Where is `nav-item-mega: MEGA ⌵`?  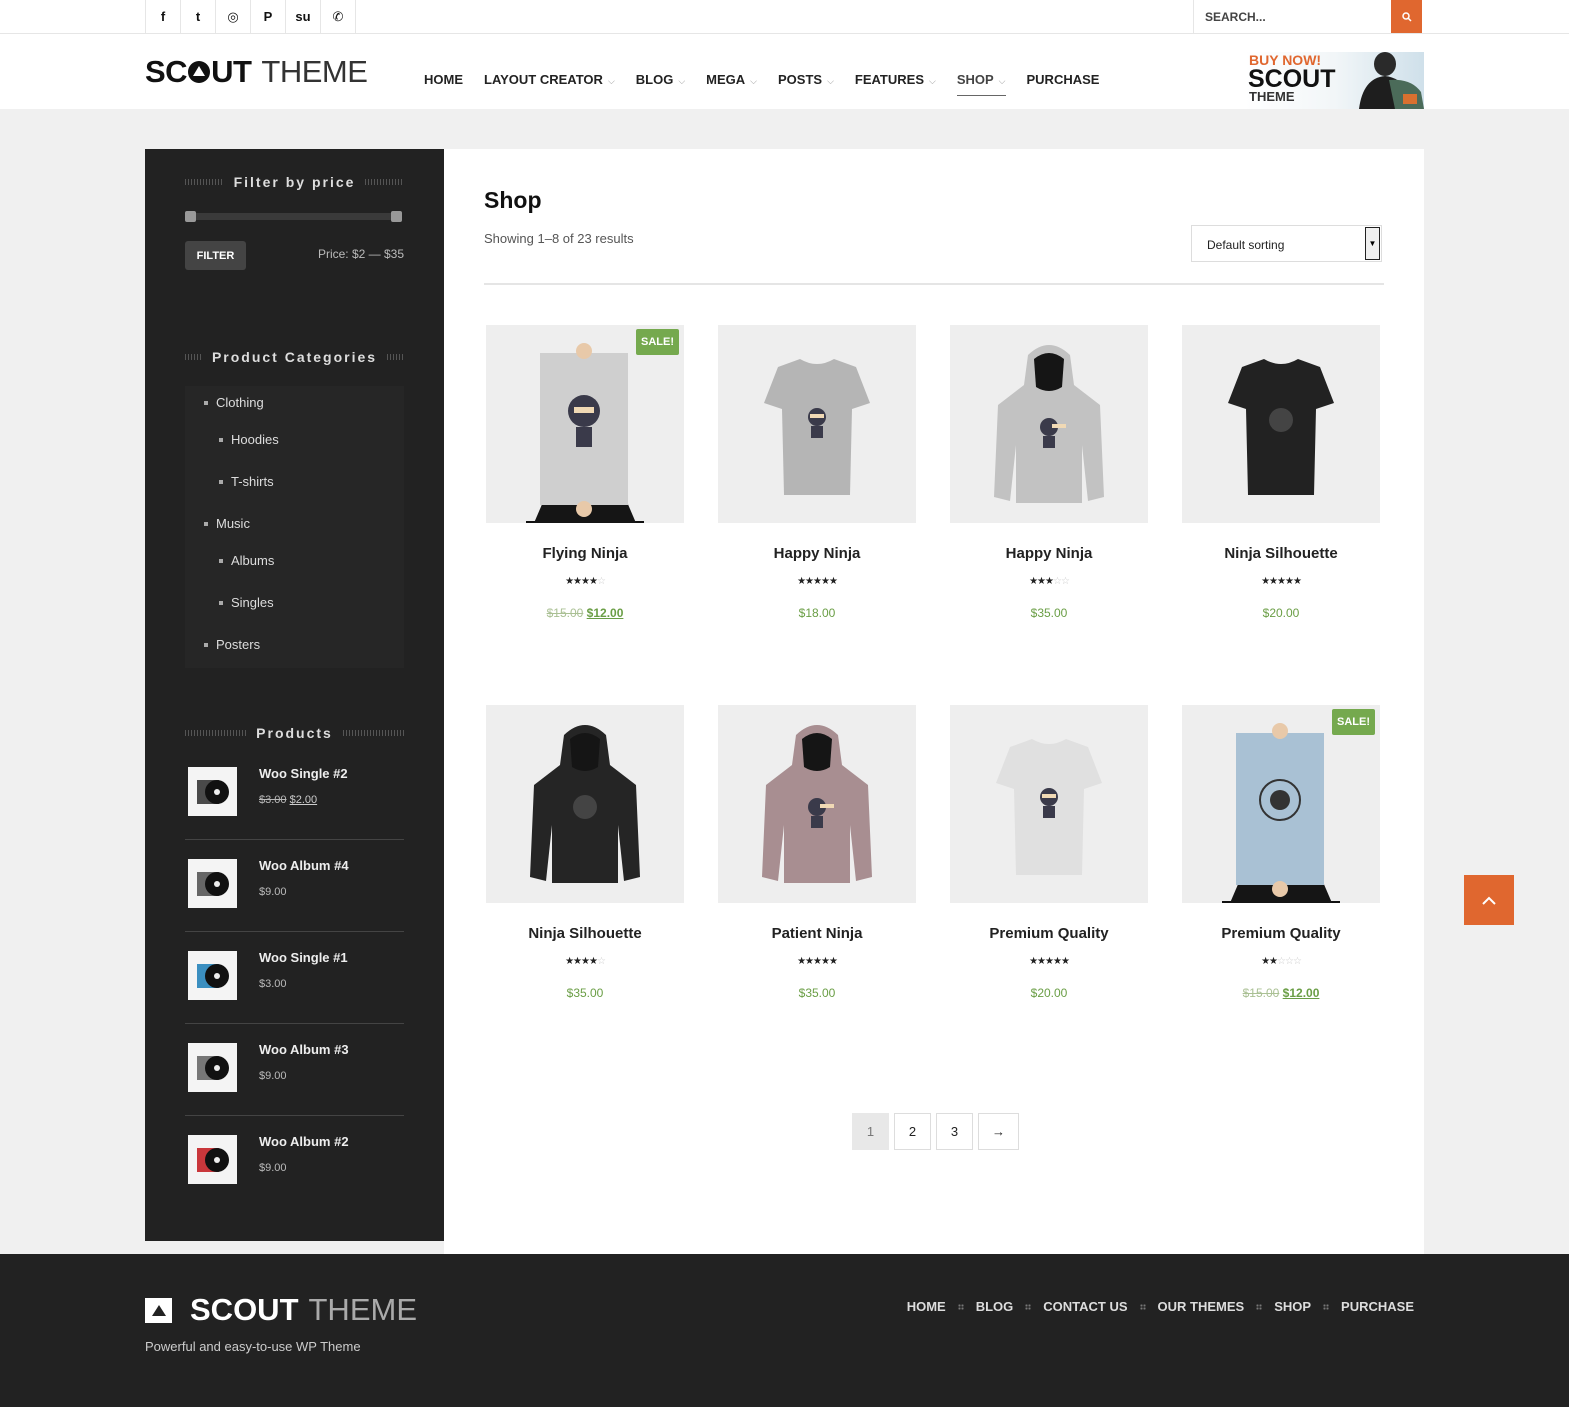 nav-item-mega: MEGA ⌵ is located at coordinates (731, 79).